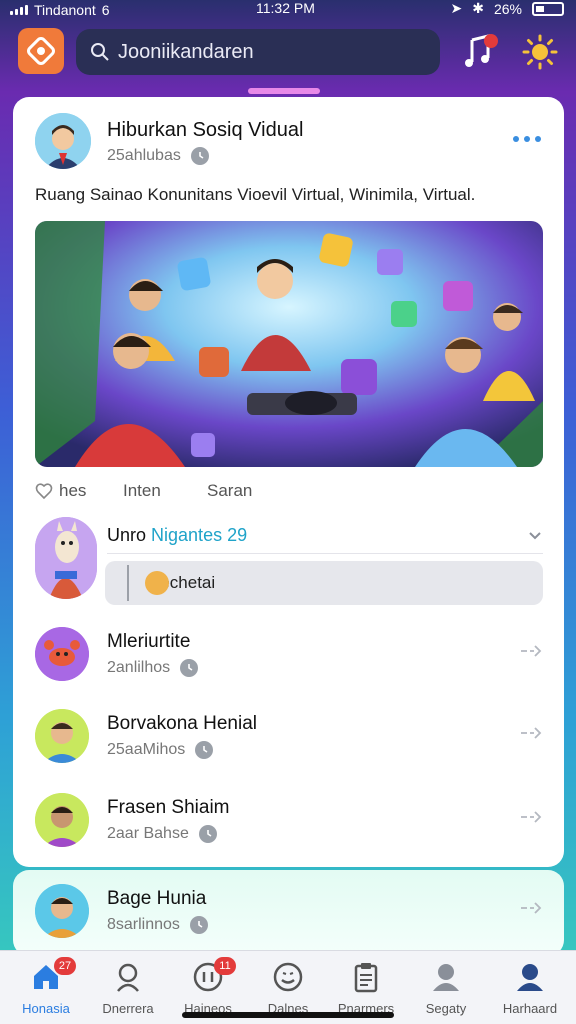 The height and width of the screenshot is (1024, 576). I want to click on tab-emoji: Dalnes, so click(288, 987).